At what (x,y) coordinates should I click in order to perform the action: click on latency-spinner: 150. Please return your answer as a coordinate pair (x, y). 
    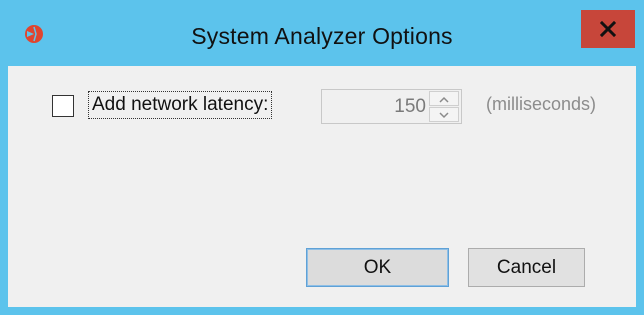
    Looking at the image, I should click on (391, 106).